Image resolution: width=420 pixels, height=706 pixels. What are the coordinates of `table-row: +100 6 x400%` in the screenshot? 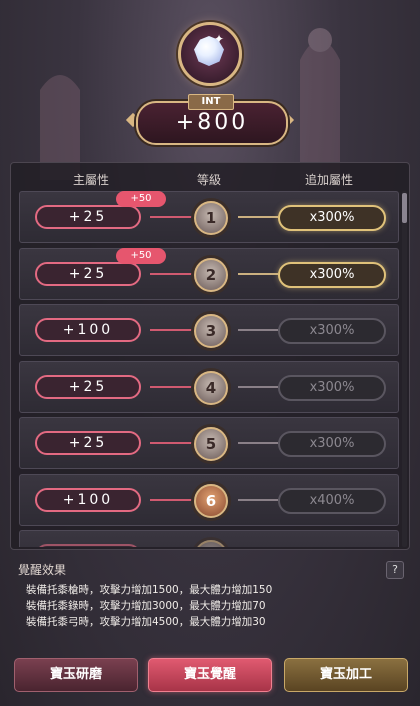 It's located at (209, 499).